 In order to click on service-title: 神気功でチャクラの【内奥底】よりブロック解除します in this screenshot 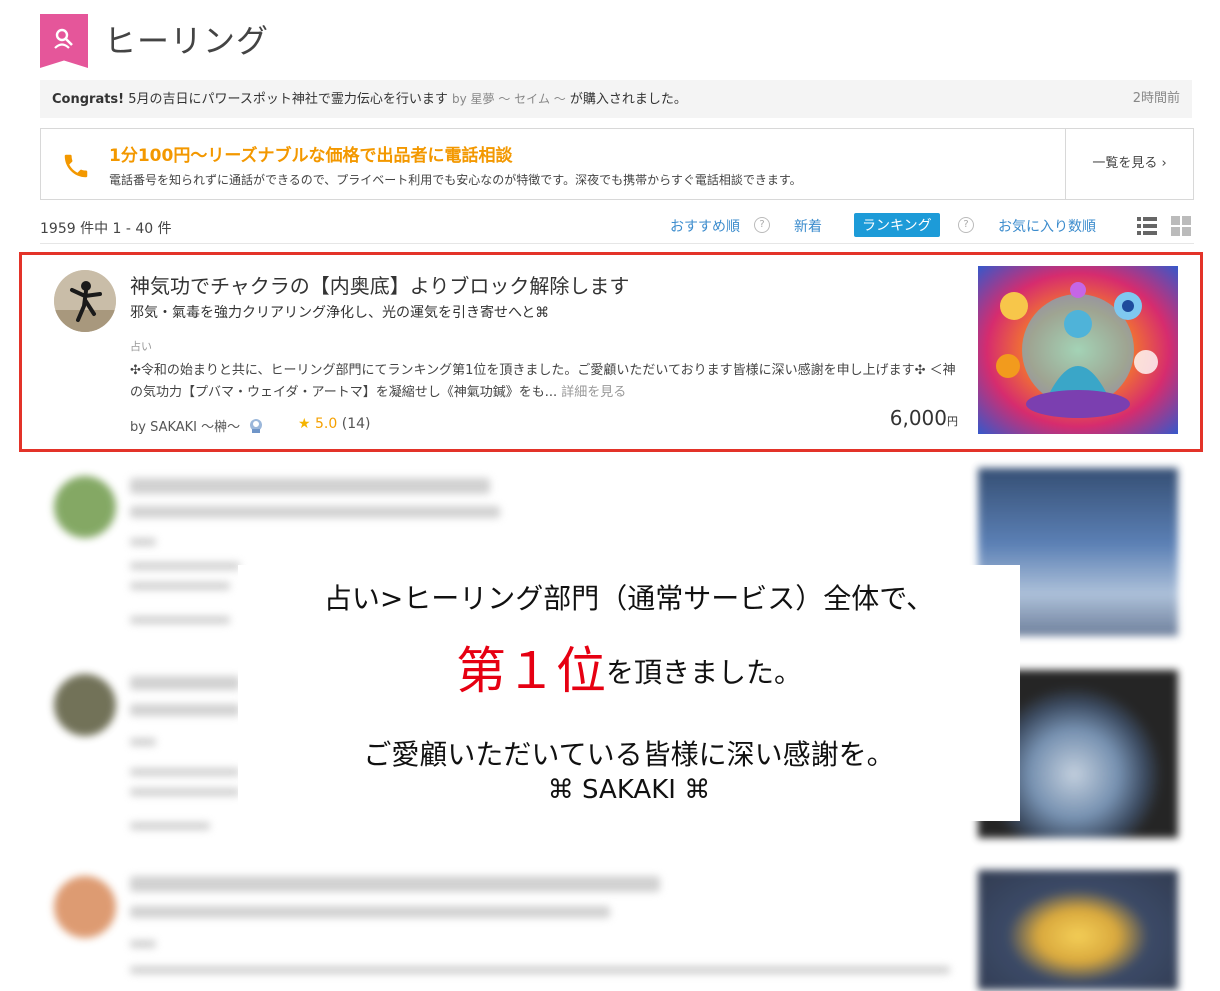, I will do `click(379, 284)`.